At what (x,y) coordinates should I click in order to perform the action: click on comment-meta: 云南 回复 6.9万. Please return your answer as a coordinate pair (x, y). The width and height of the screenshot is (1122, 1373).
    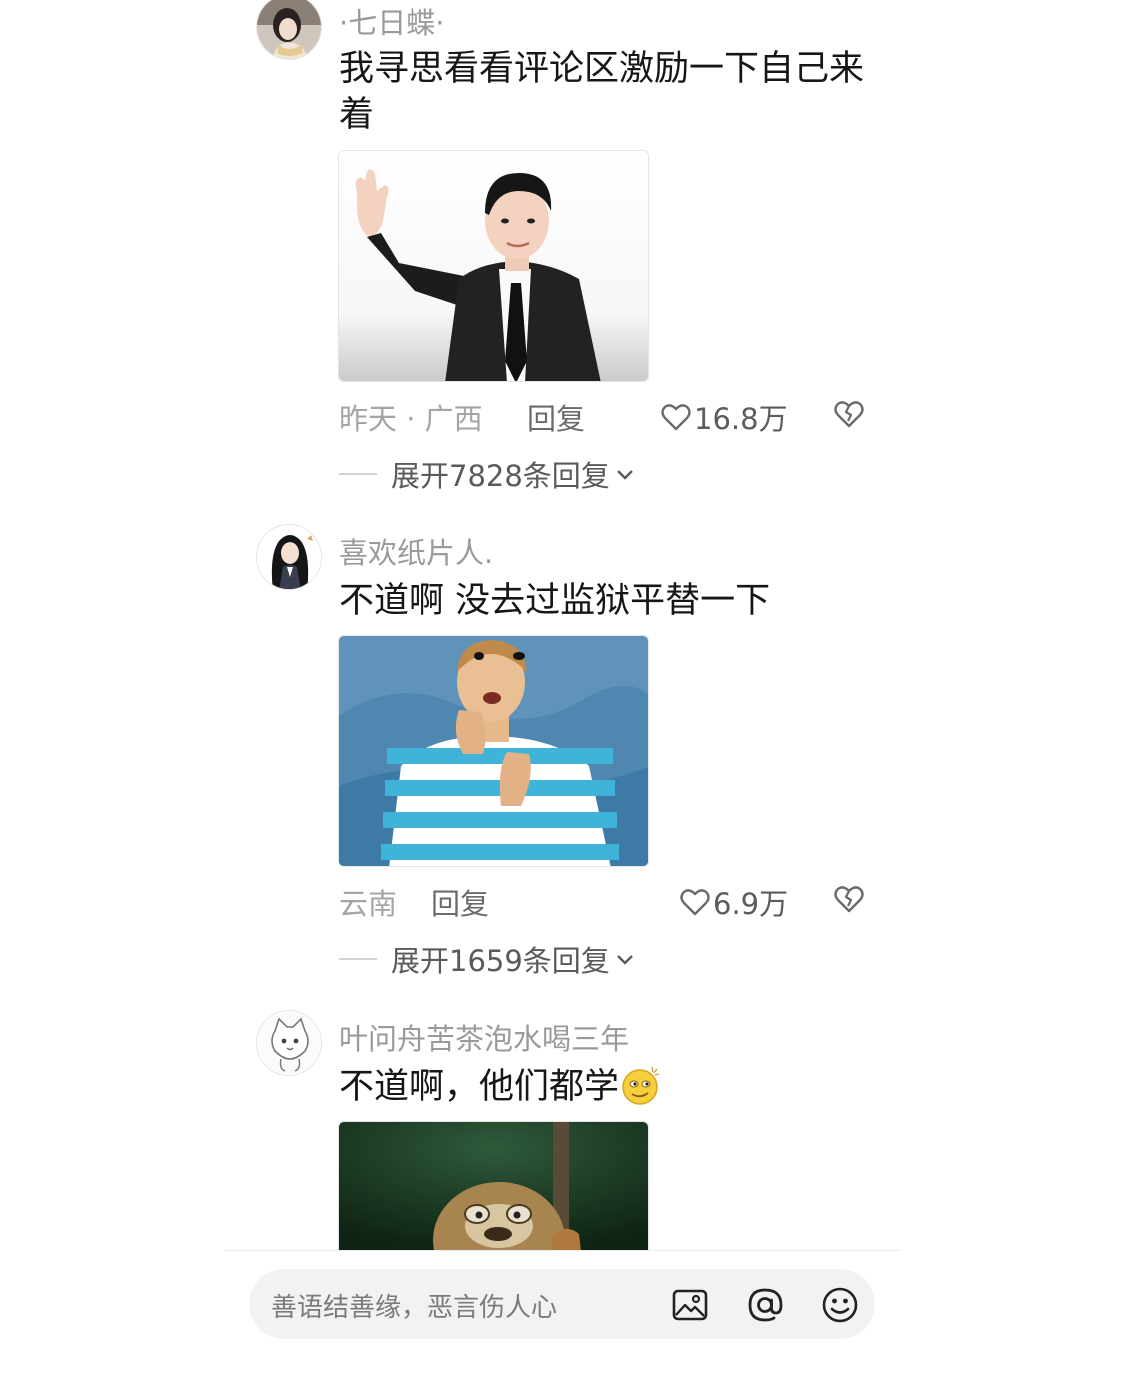
    Looking at the image, I should click on (730, 901).